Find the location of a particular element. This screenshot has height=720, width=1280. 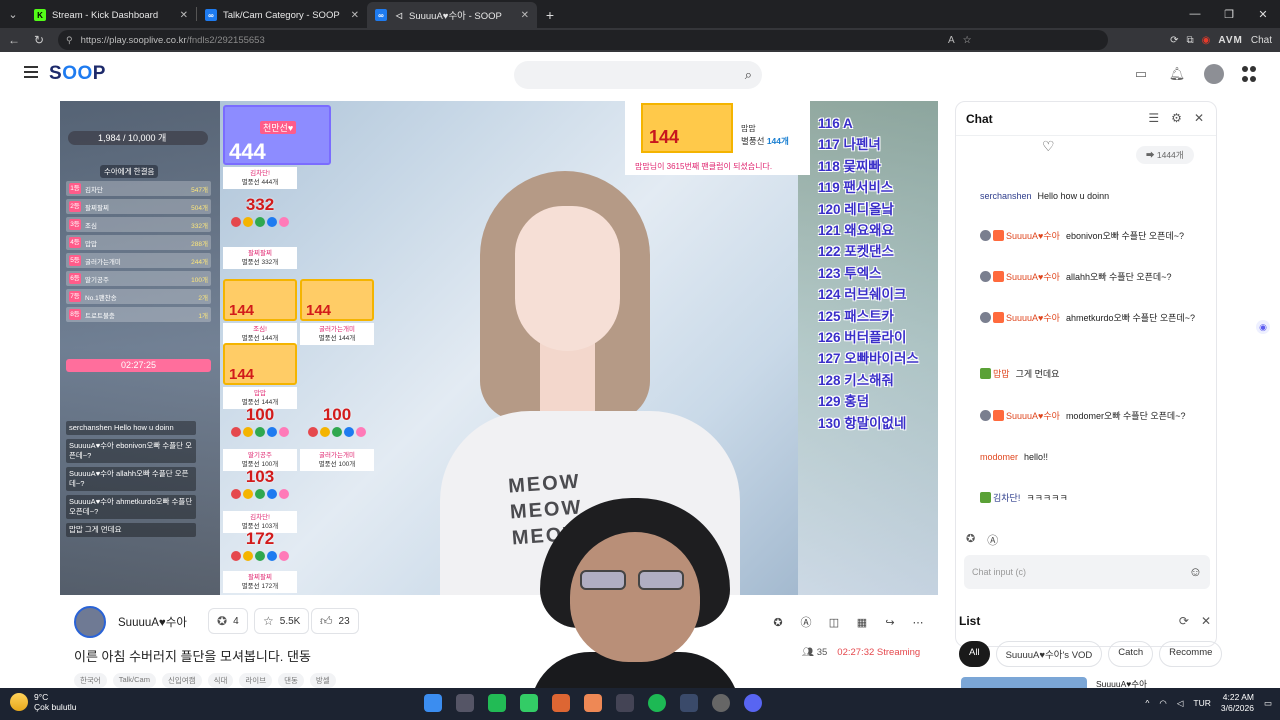

filter-chip: SuuuuA♥수아's VOD is located at coordinates (1049, 654).